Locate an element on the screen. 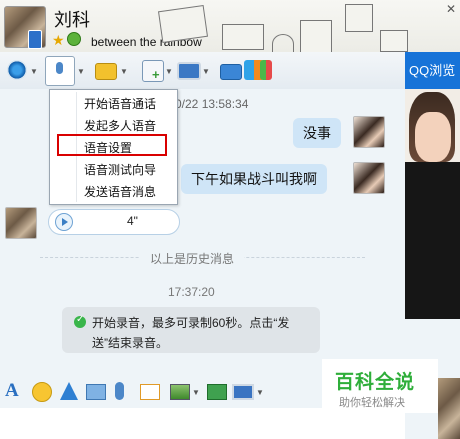 Image resolution: width=460 pixels, height=439 pixels. magic-icon is located at coordinates (69, 391).